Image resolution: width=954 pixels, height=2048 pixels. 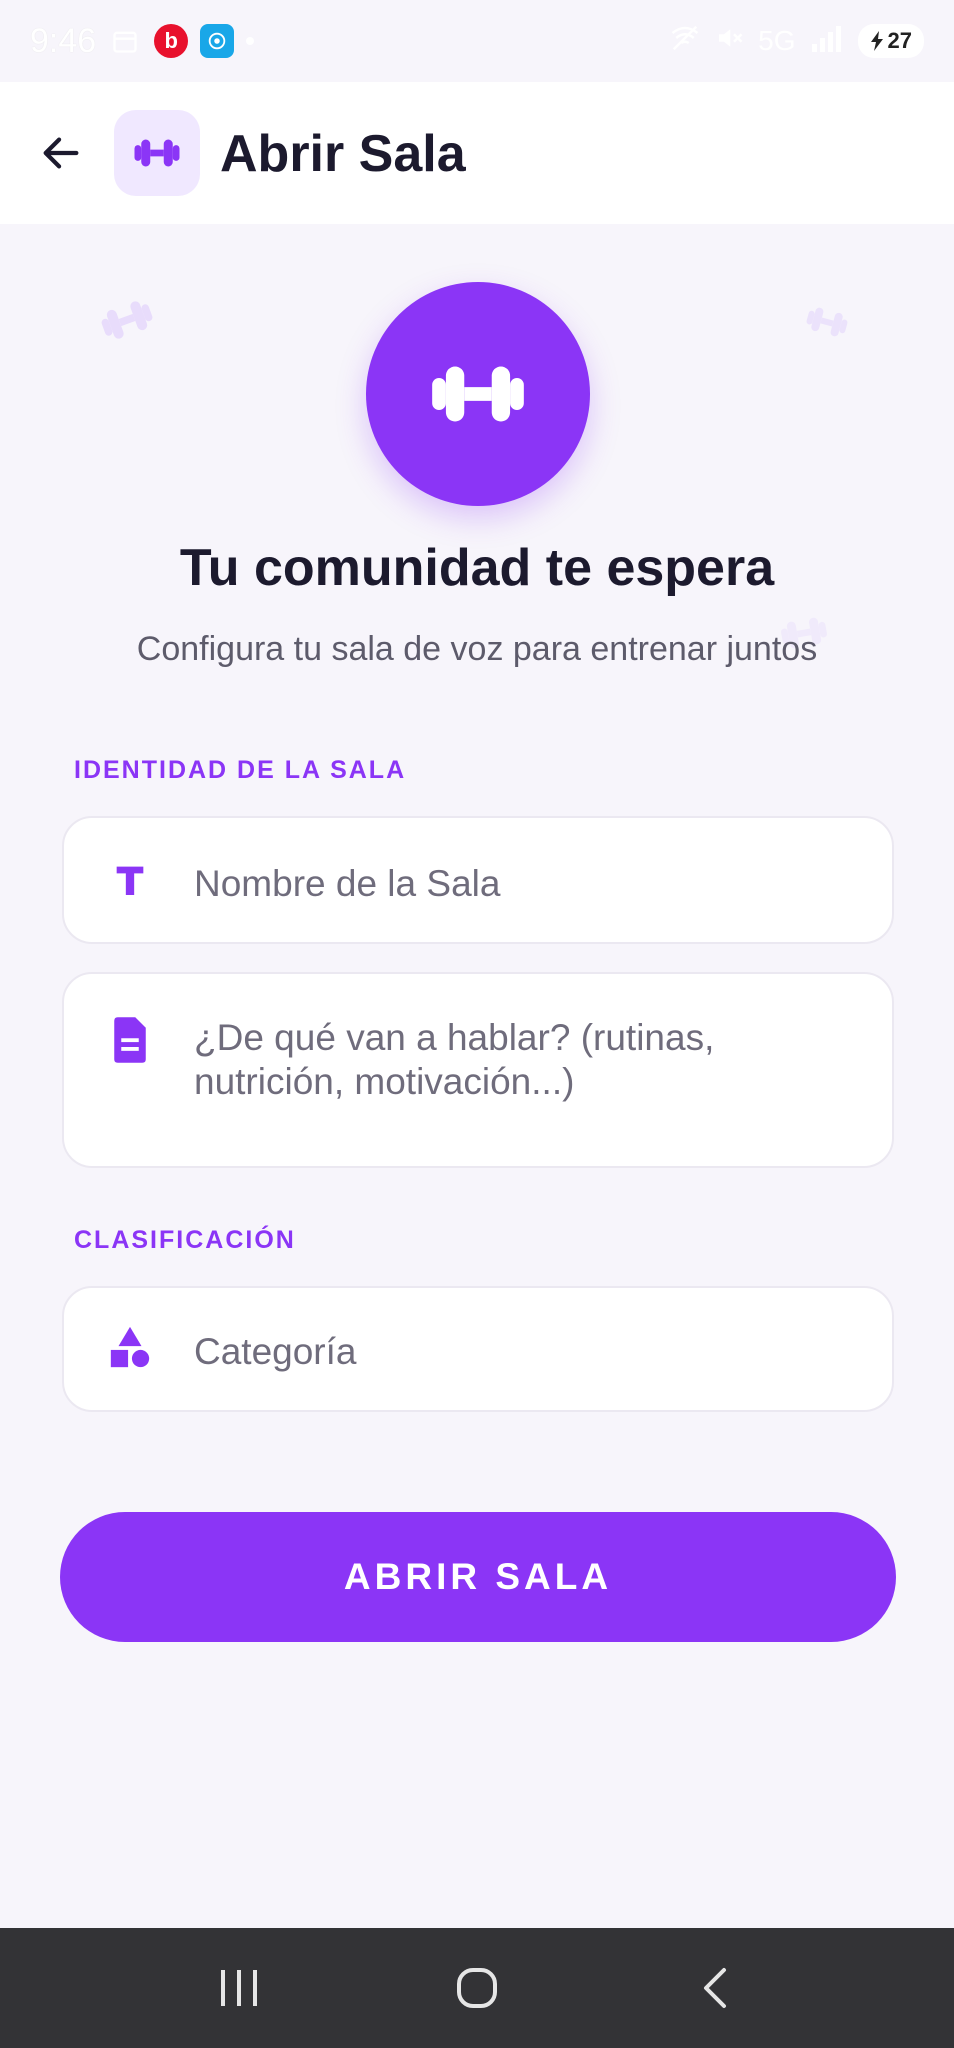 What do you see at coordinates (478, 1577) in the screenshot?
I see `open-room-button: ABRIR SALA` at bounding box center [478, 1577].